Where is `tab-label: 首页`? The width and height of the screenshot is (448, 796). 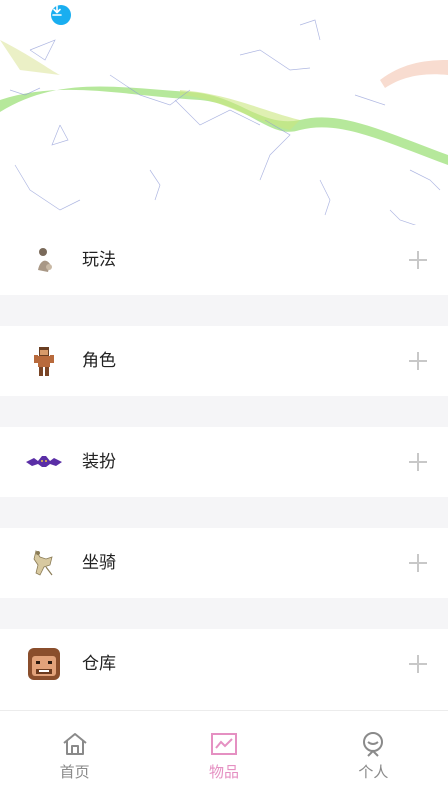 tab-label: 首页 is located at coordinates (74, 772).